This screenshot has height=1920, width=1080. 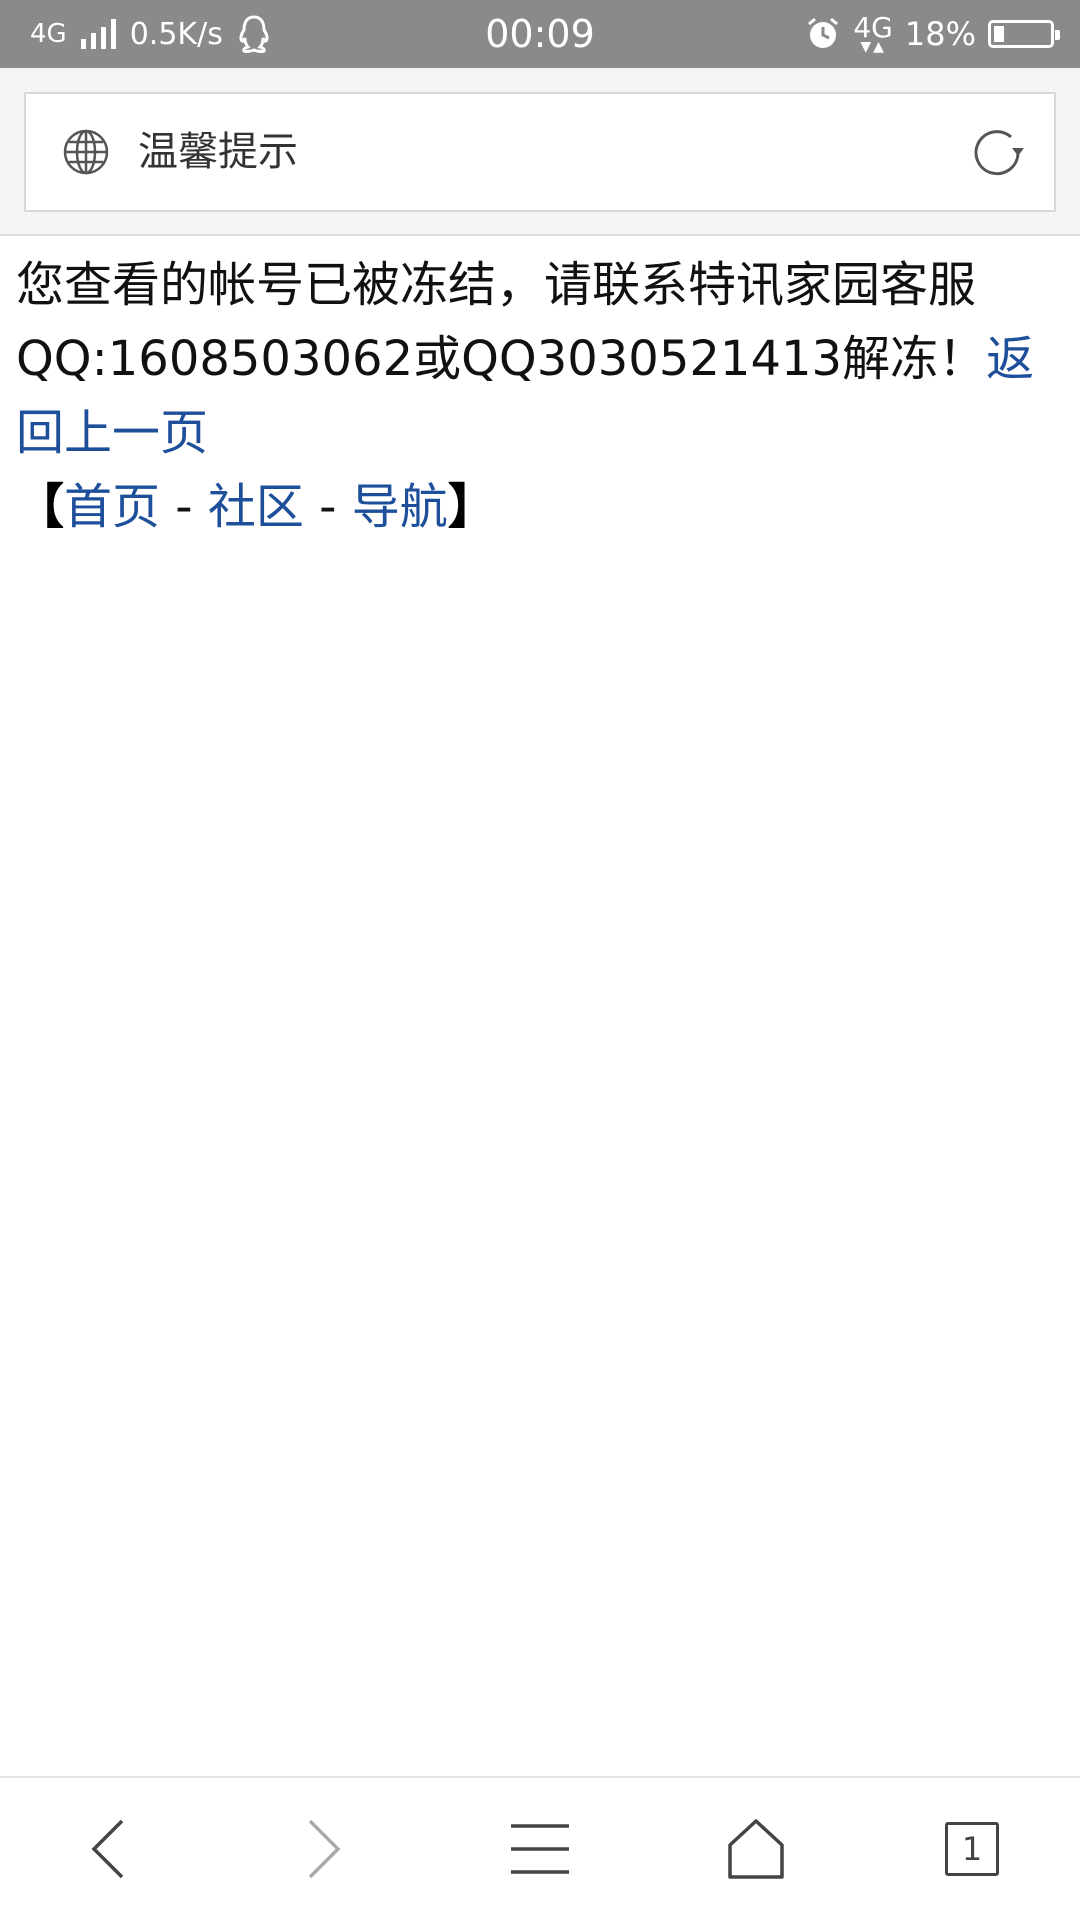 What do you see at coordinates (541, 507) in the screenshot?
I see `nav-links: 【首页 - 社区 - 导航】` at bounding box center [541, 507].